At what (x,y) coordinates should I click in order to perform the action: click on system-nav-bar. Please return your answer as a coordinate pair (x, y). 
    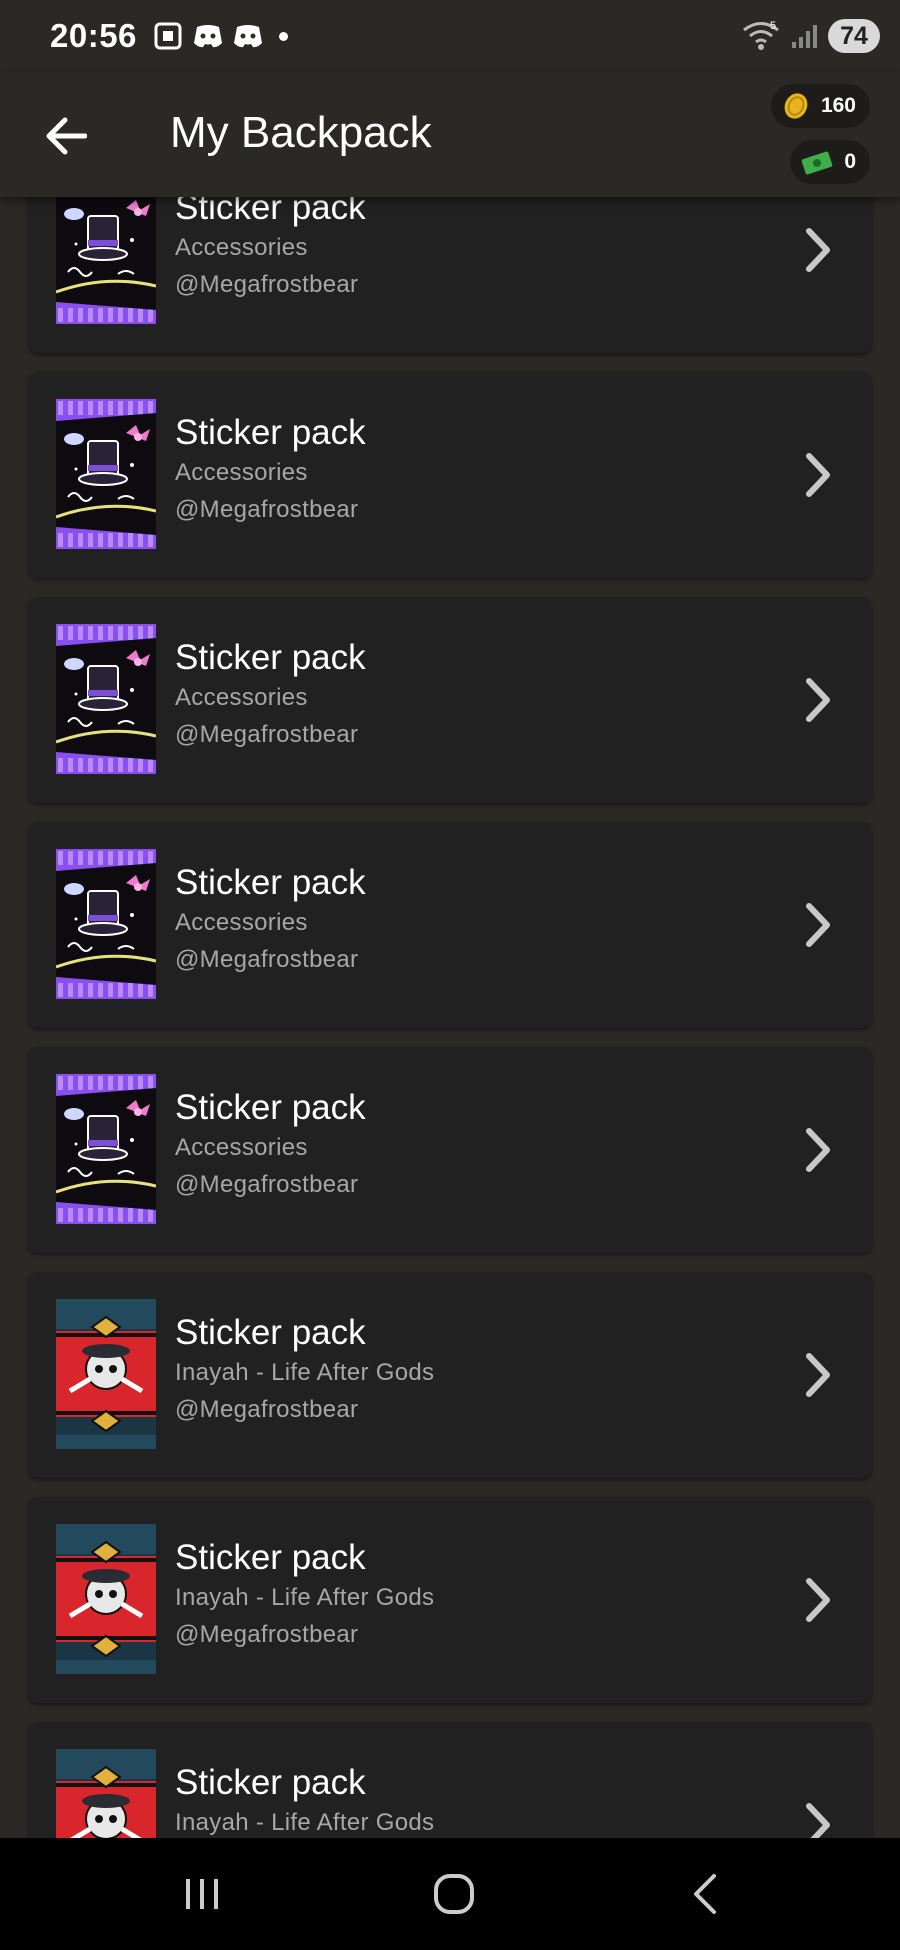
    Looking at the image, I should click on (450, 1894).